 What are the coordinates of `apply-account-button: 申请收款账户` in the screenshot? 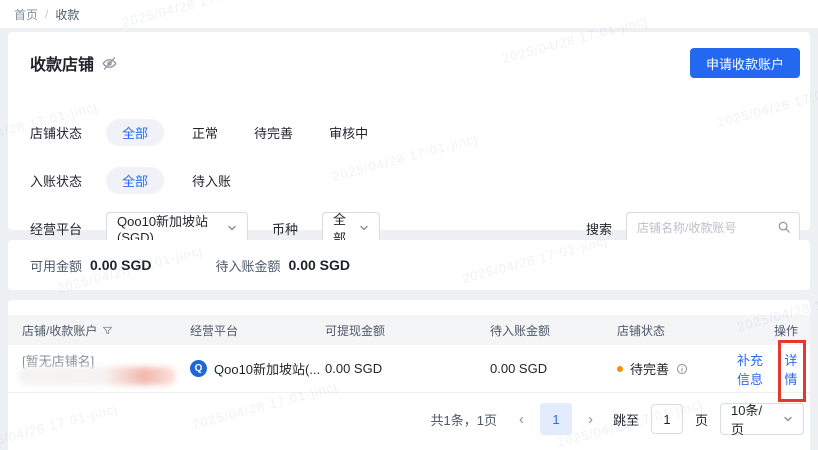 It's located at (744, 63).